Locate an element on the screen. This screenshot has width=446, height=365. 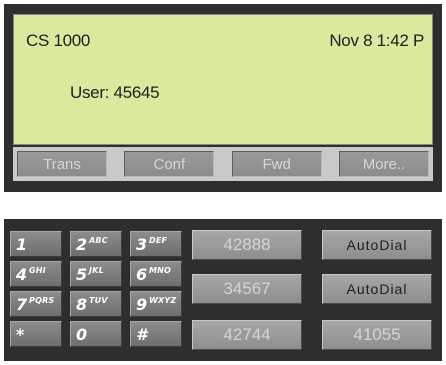
dial-key-star: * is located at coordinates (36, 334).